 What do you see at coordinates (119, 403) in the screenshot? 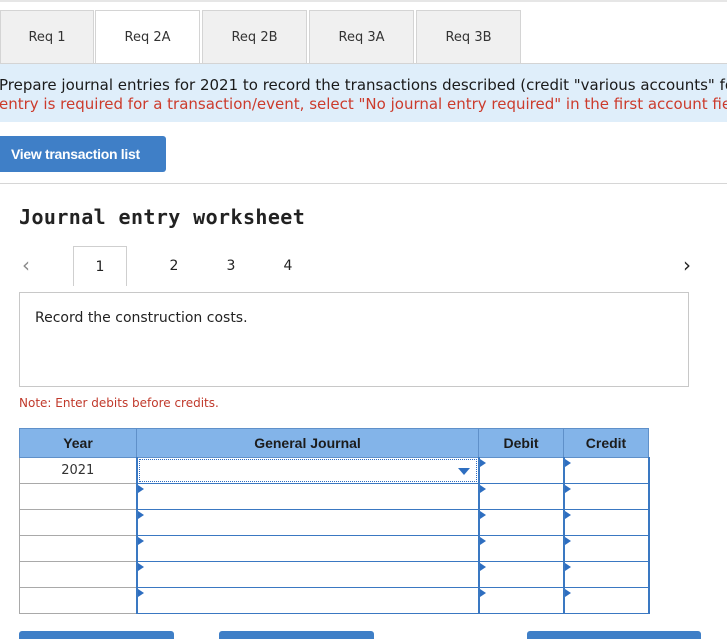
I see `debit-credit-note: Note: Enter debits before credits.` at bounding box center [119, 403].